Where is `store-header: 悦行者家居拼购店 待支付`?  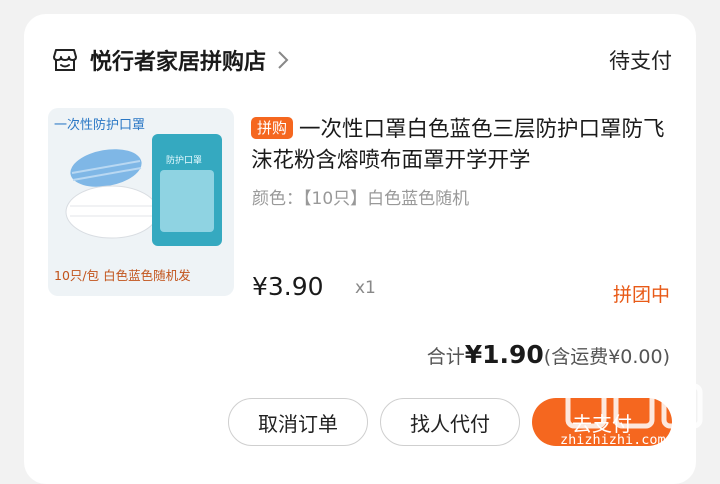 store-header: 悦行者家居拼购店 待支付 is located at coordinates (362, 60).